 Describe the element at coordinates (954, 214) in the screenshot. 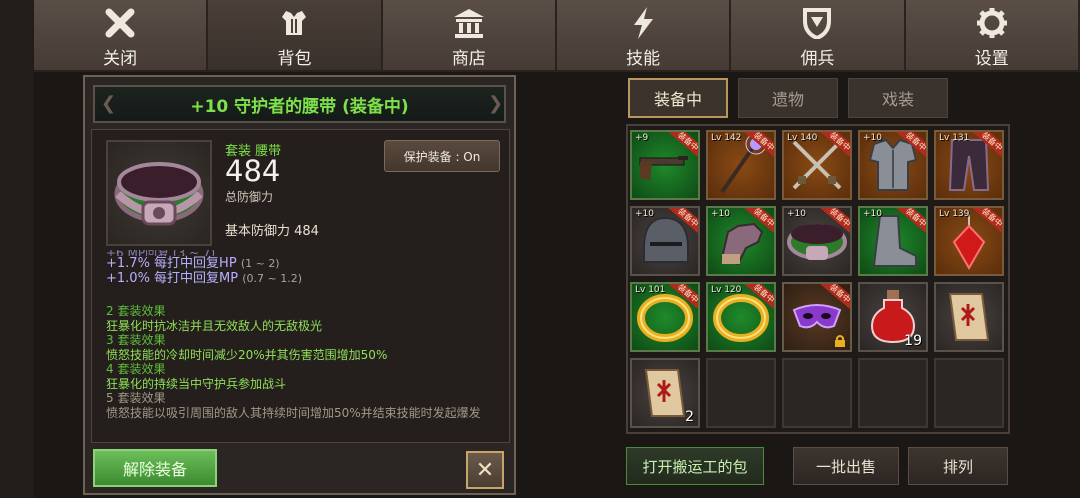

I see `item-level: Lv 139` at that location.